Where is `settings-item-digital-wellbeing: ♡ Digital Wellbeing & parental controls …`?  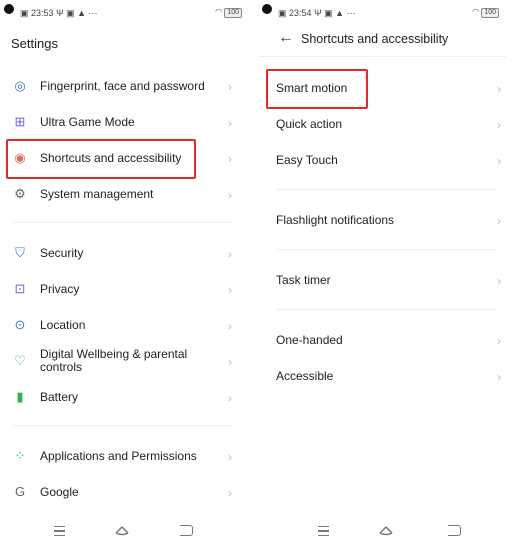
settings-item-digital-wellbeing: ♡ Digital Wellbeing & parental controls … is located at coordinates (125, 361).